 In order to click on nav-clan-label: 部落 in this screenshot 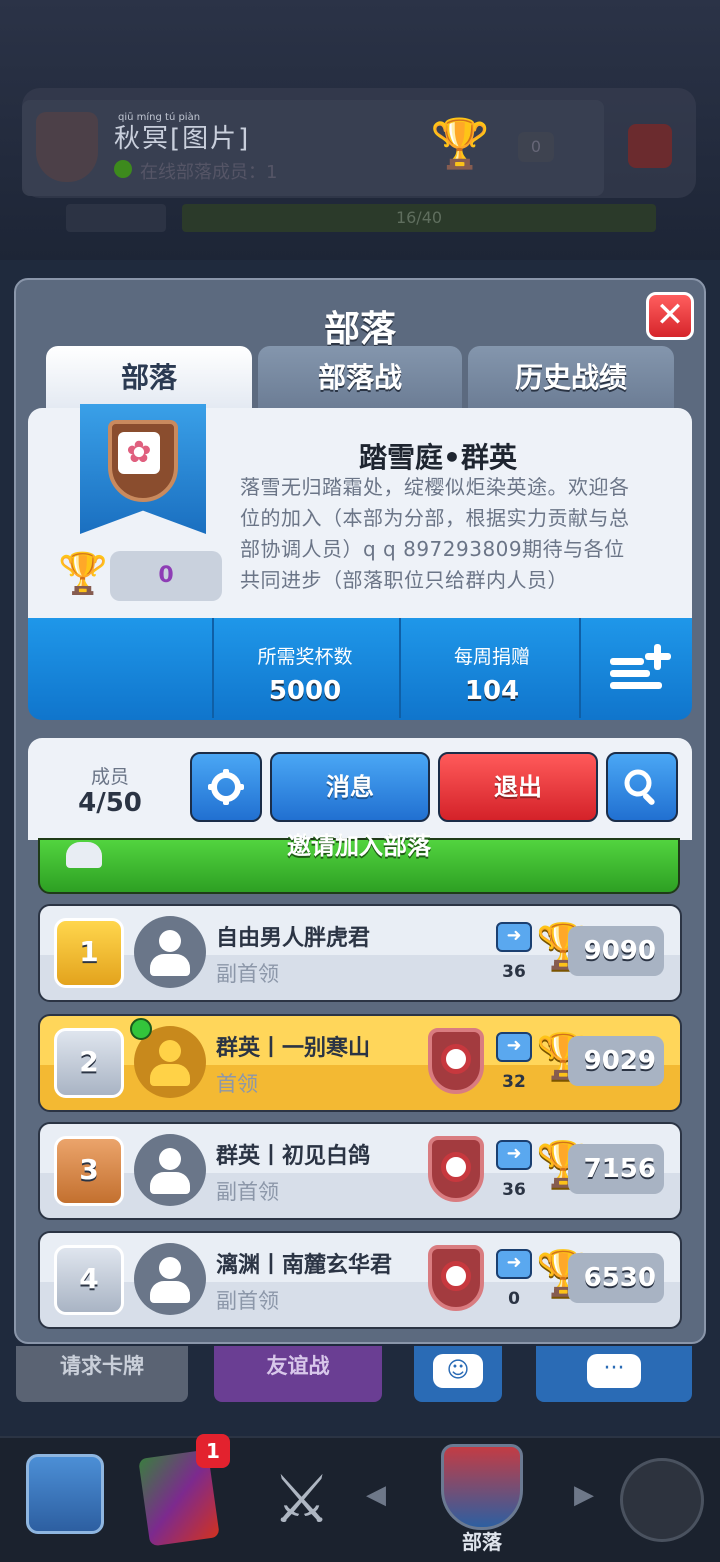, I will do `click(482, 1542)`.